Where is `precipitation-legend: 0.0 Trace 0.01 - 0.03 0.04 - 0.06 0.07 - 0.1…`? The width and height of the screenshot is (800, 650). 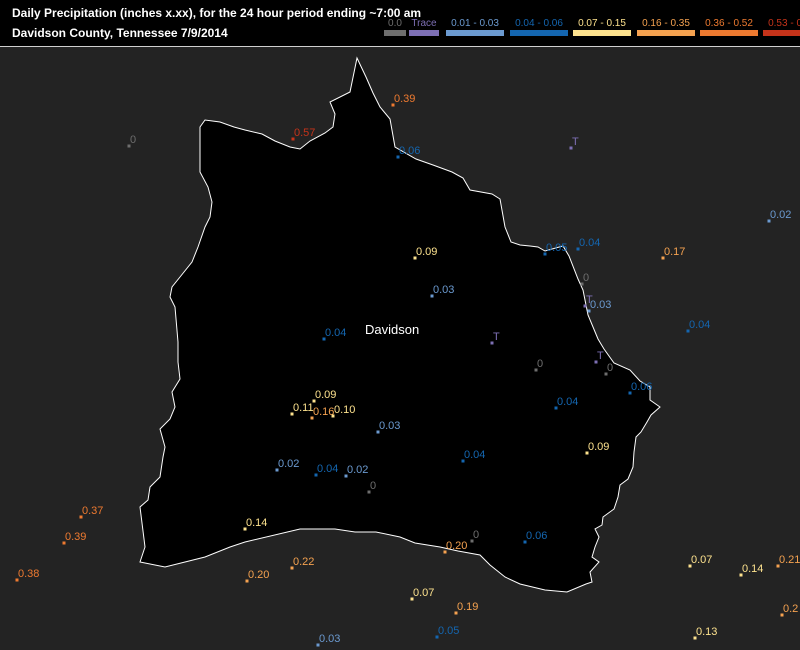 precipitation-legend: 0.0 Trace 0.01 - 0.03 0.04 - 0.06 0.07 - 0.1… is located at coordinates (592, 31).